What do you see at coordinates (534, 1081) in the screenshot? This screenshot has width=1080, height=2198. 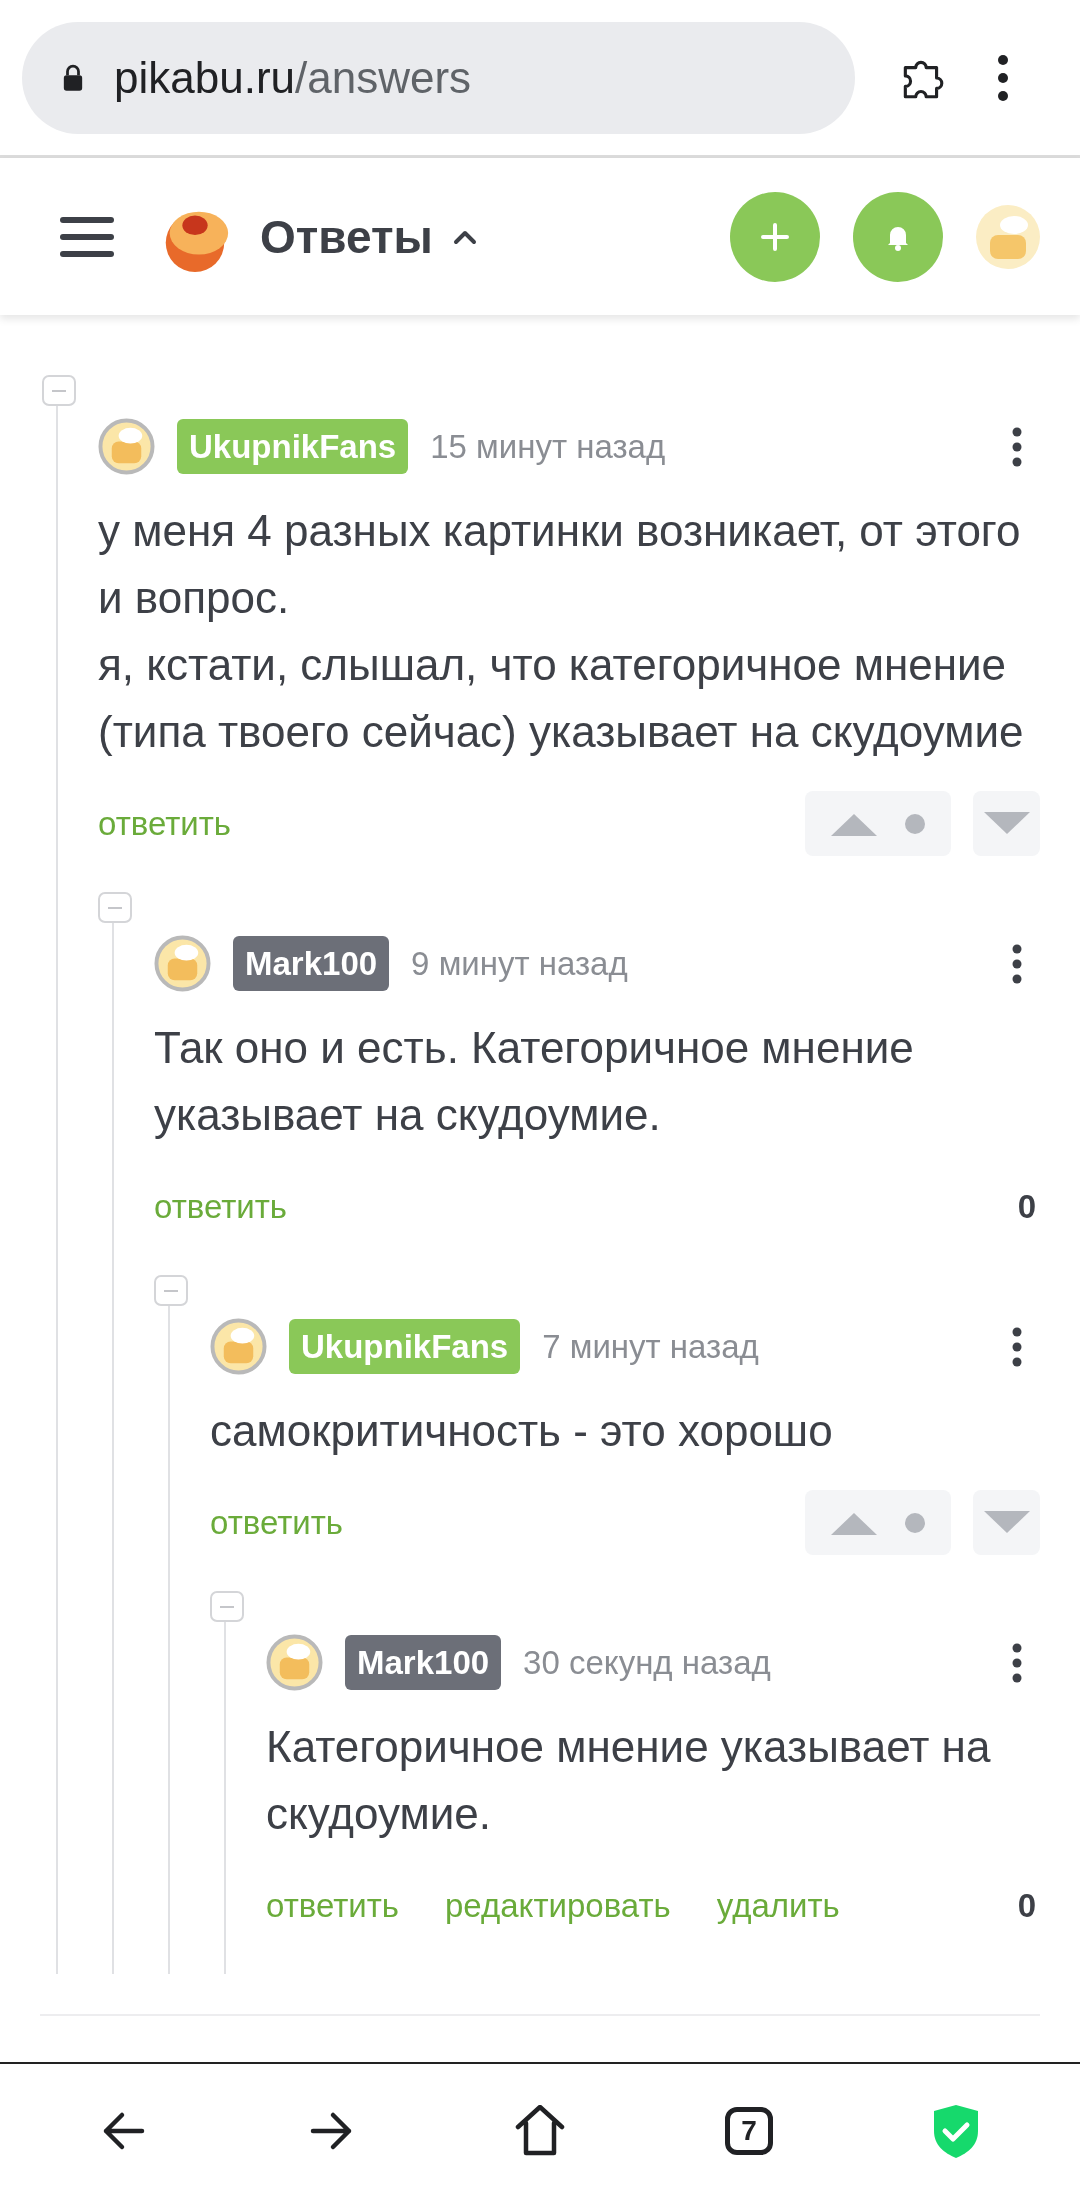 I see `comment-text: Так оно и есть. Категоричное мнение указывает на скудоумие.` at bounding box center [534, 1081].